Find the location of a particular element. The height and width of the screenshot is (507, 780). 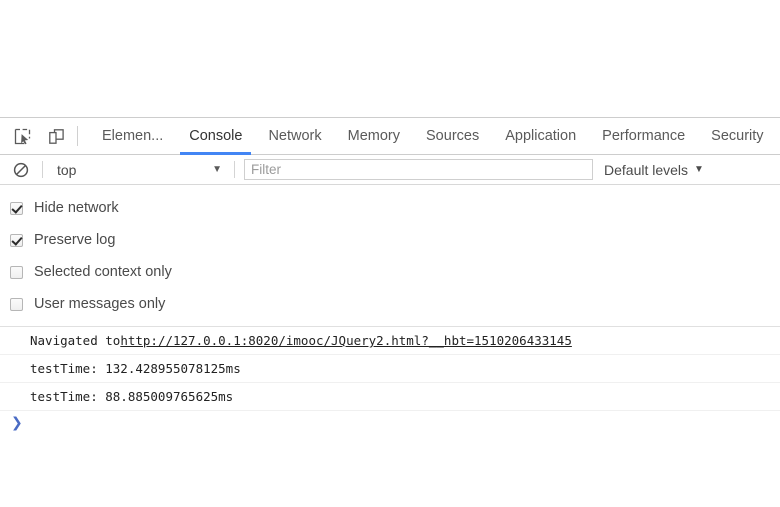

setting-preserve-log: Preserve log is located at coordinates (390, 240).